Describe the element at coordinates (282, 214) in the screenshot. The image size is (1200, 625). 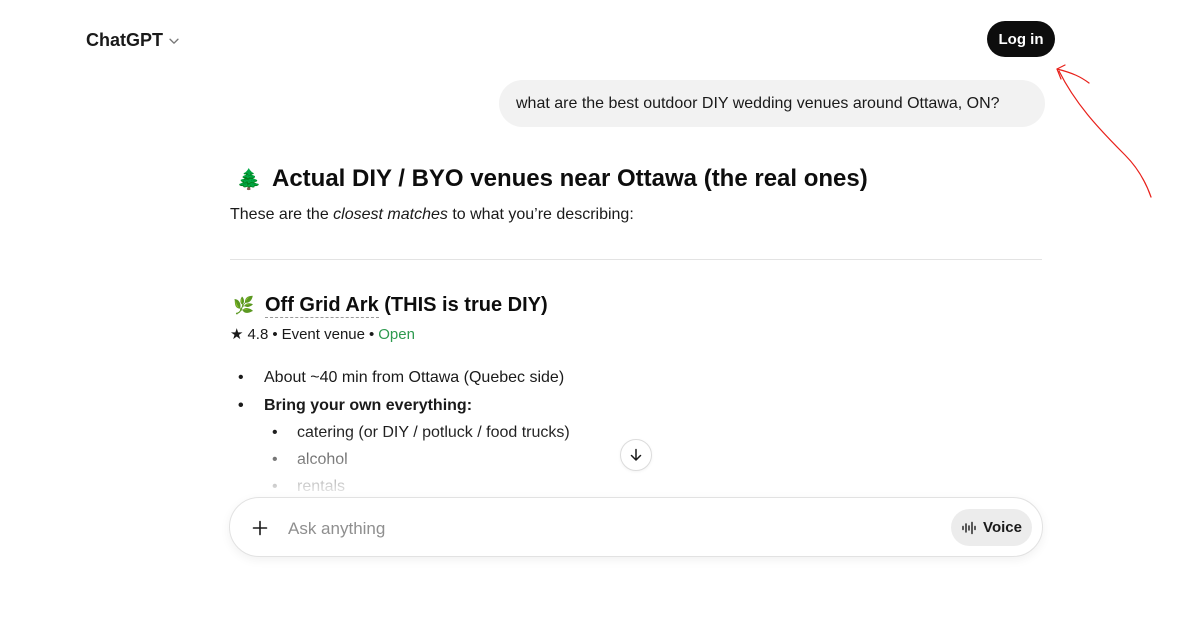
I see `intro-text-start: These are the` at that location.